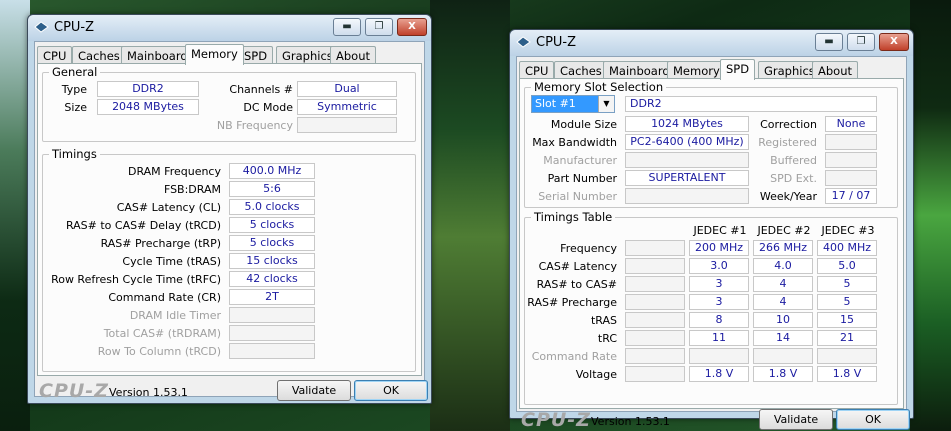 The height and width of the screenshot is (431, 951). Describe the element at coordinates (272, 279) in the screenshot. I see `timing-value: 42 clocks` at that location.